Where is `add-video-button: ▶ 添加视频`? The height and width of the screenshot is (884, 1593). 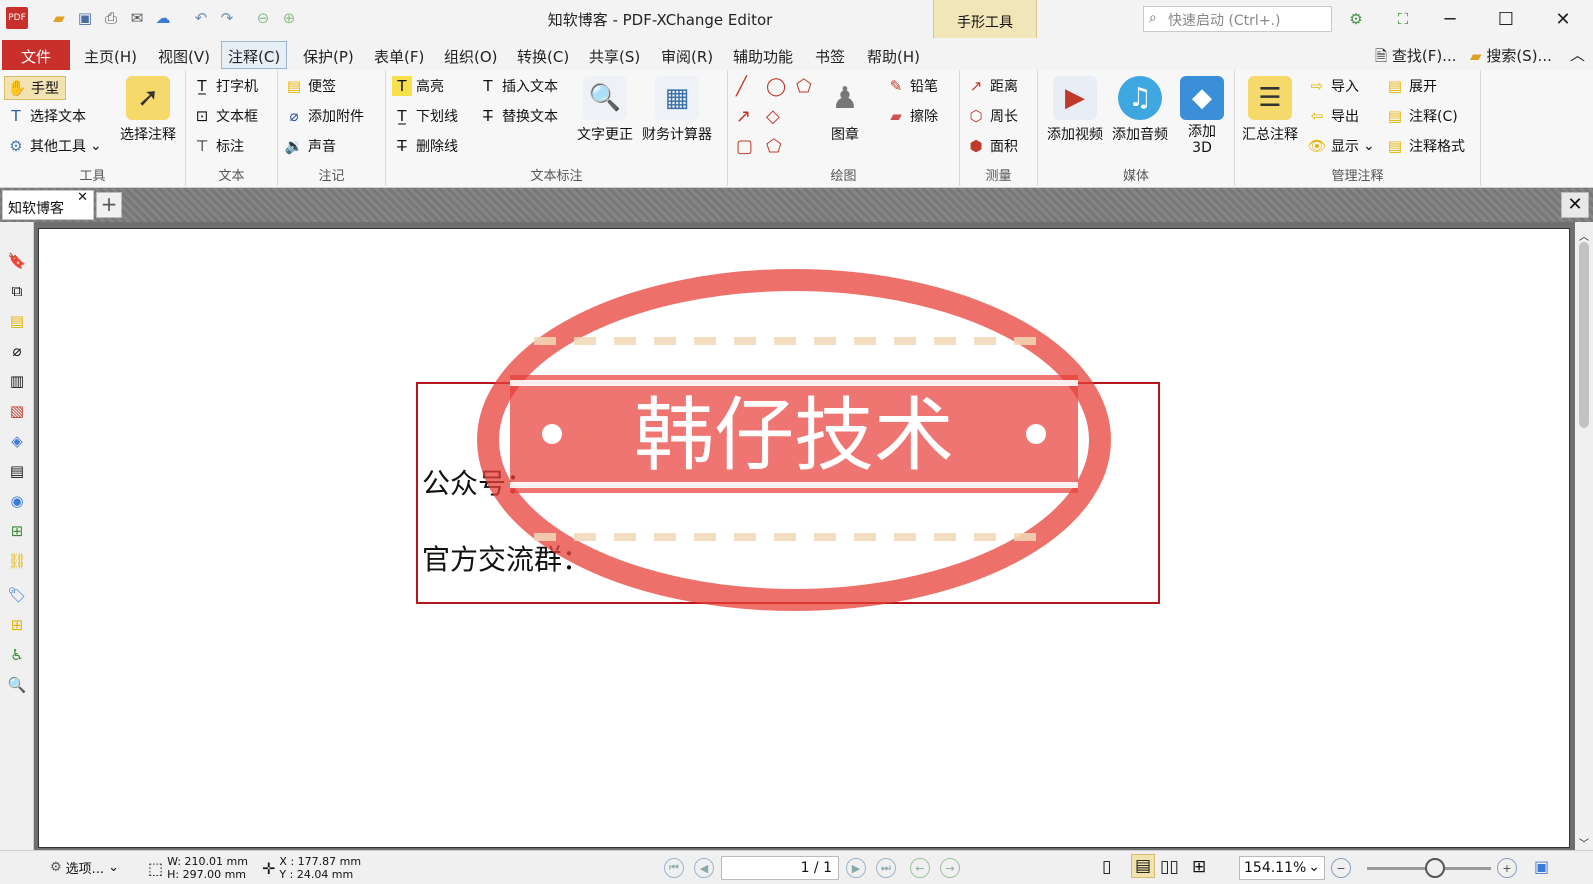
add-video-button: ▶ 添加视频 is located at coordinates (1075, 110).